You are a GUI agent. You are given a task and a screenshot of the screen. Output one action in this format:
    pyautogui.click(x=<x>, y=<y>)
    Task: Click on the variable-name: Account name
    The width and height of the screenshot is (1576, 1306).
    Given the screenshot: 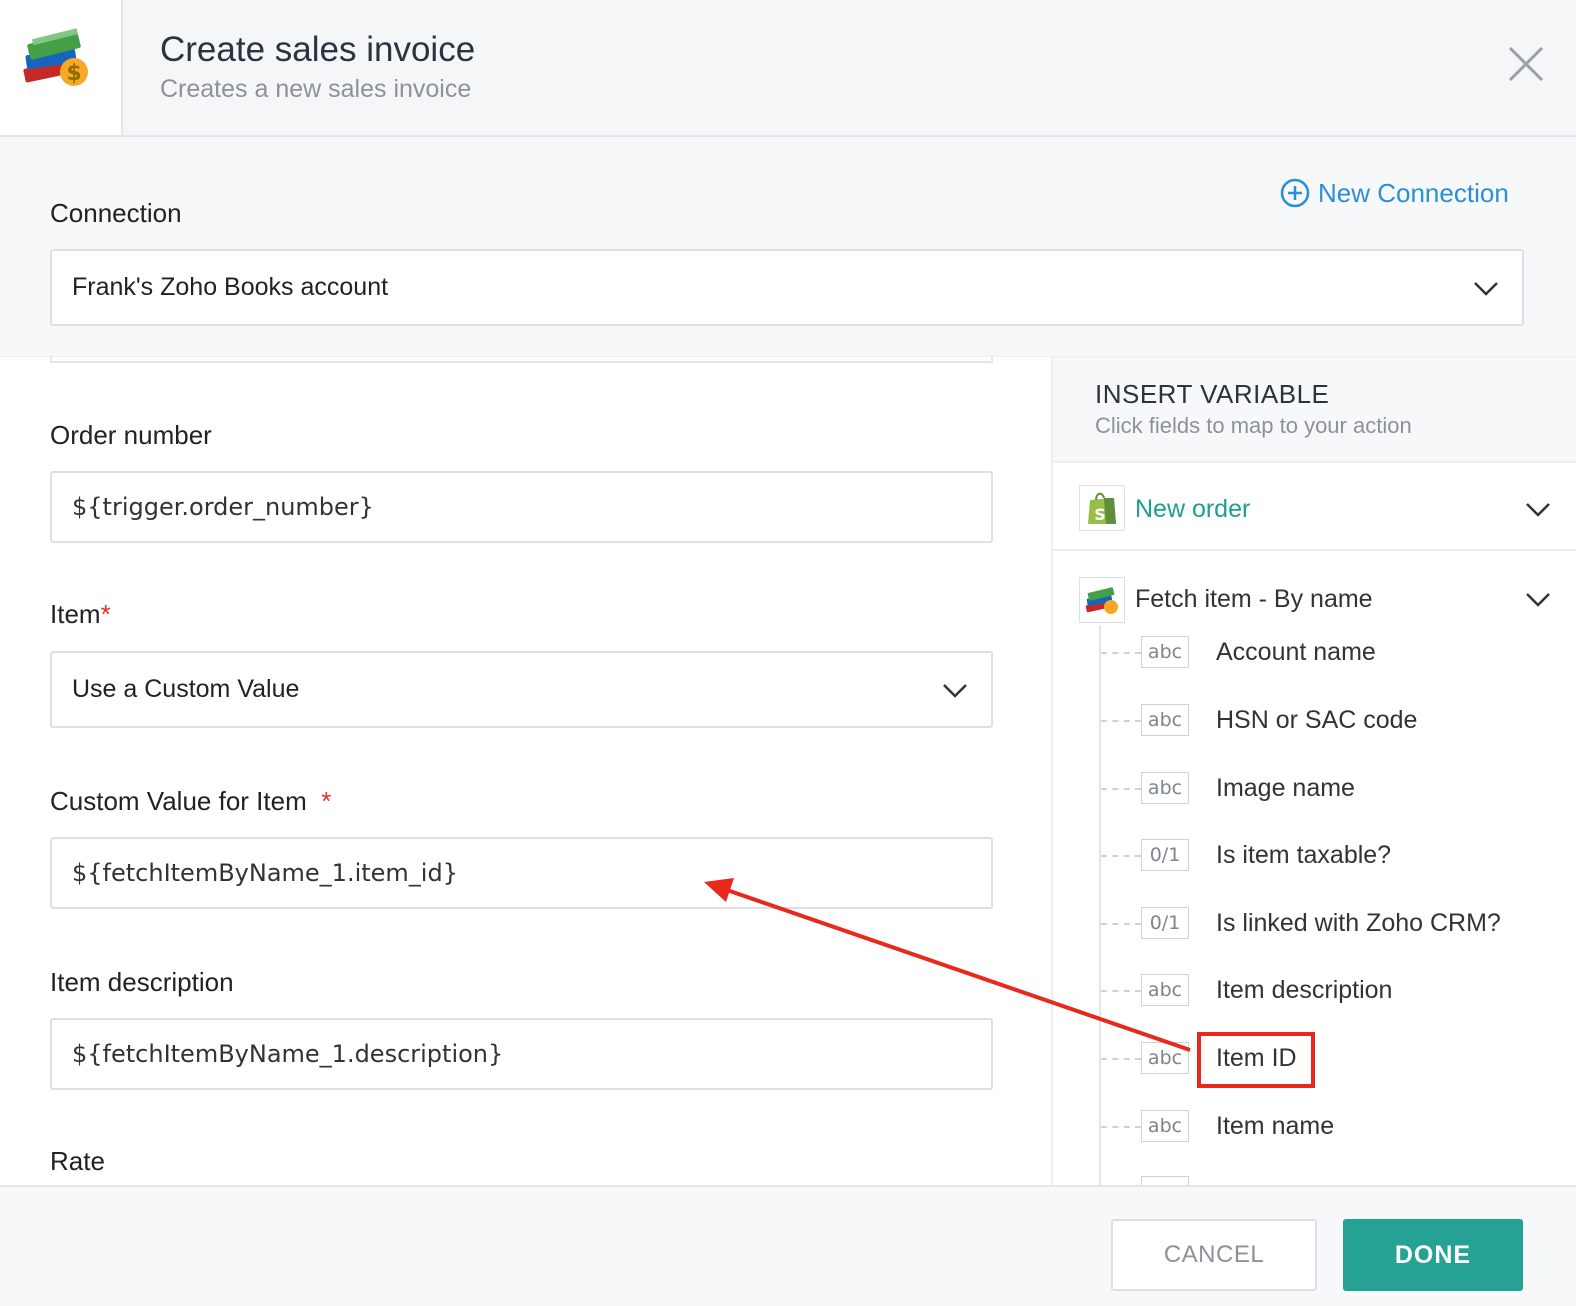 What is the action you would take?
    pyautogui.click(x=1296, y=652)
    